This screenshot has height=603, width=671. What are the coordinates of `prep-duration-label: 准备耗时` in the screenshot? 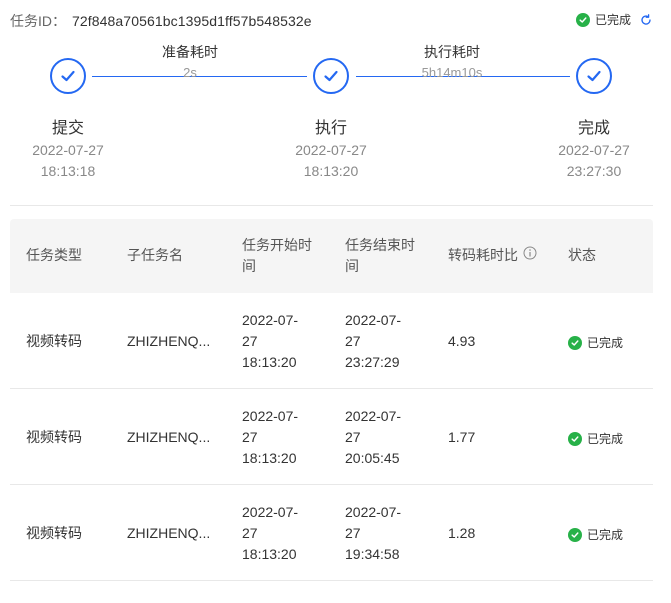 It's located at (190, 52).